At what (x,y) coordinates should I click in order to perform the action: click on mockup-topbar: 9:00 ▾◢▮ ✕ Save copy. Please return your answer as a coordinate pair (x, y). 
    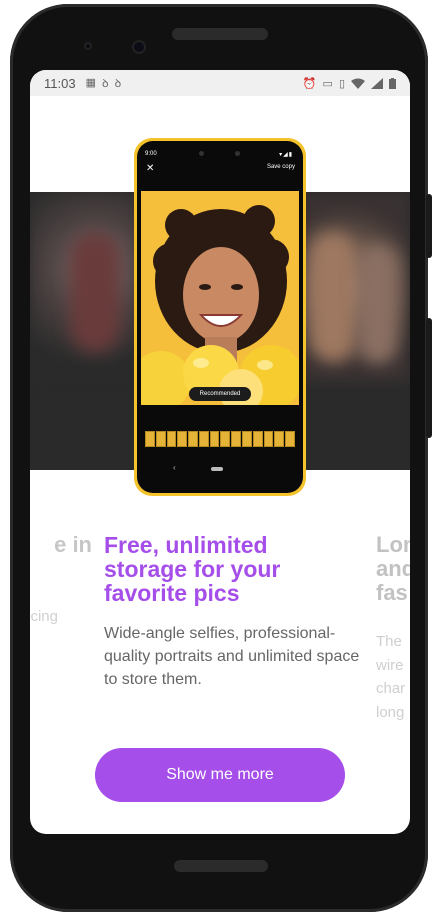
    Looking at the image, I should click on (220, 166).